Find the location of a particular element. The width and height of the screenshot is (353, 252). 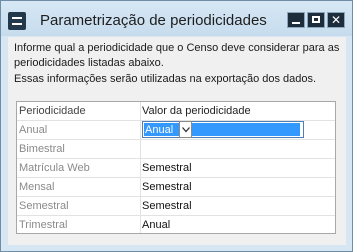

minimize-button is located at coordinates (296, 20).